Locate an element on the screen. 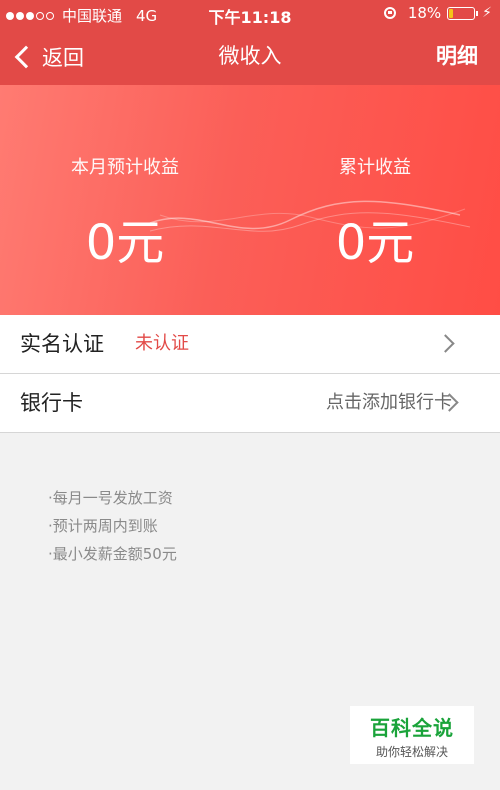 The height and width of the screenshot is (790, 500). settings-list: 实名认证 未认证 银行卡 点击添加银行卡 is located at coordinates (250, 374).